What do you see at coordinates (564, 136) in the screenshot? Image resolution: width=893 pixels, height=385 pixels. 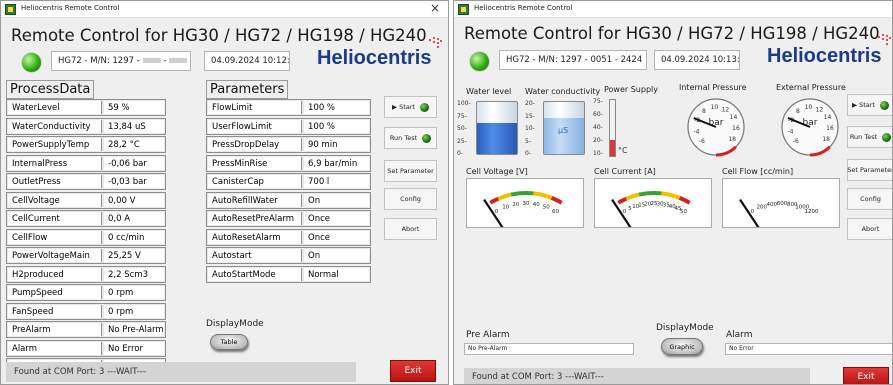 I see `water-conductivity-fill` at bounding box center [564, 136].